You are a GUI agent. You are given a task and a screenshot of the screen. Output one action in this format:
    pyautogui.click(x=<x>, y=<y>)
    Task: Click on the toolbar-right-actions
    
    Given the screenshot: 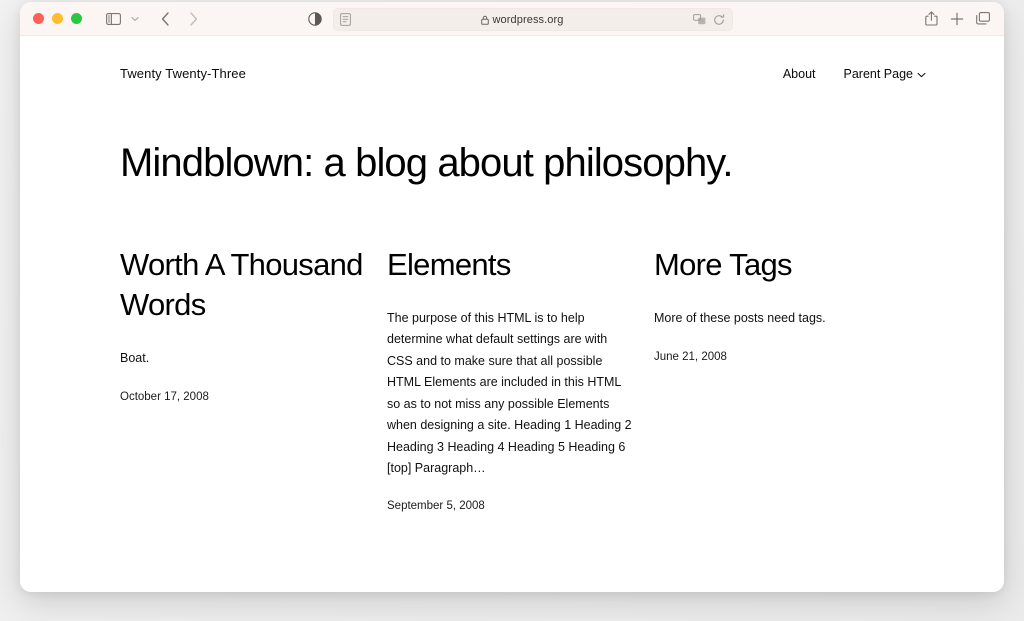 What is the action you would take?
    pyautogui.click(x=957, y=18)
    